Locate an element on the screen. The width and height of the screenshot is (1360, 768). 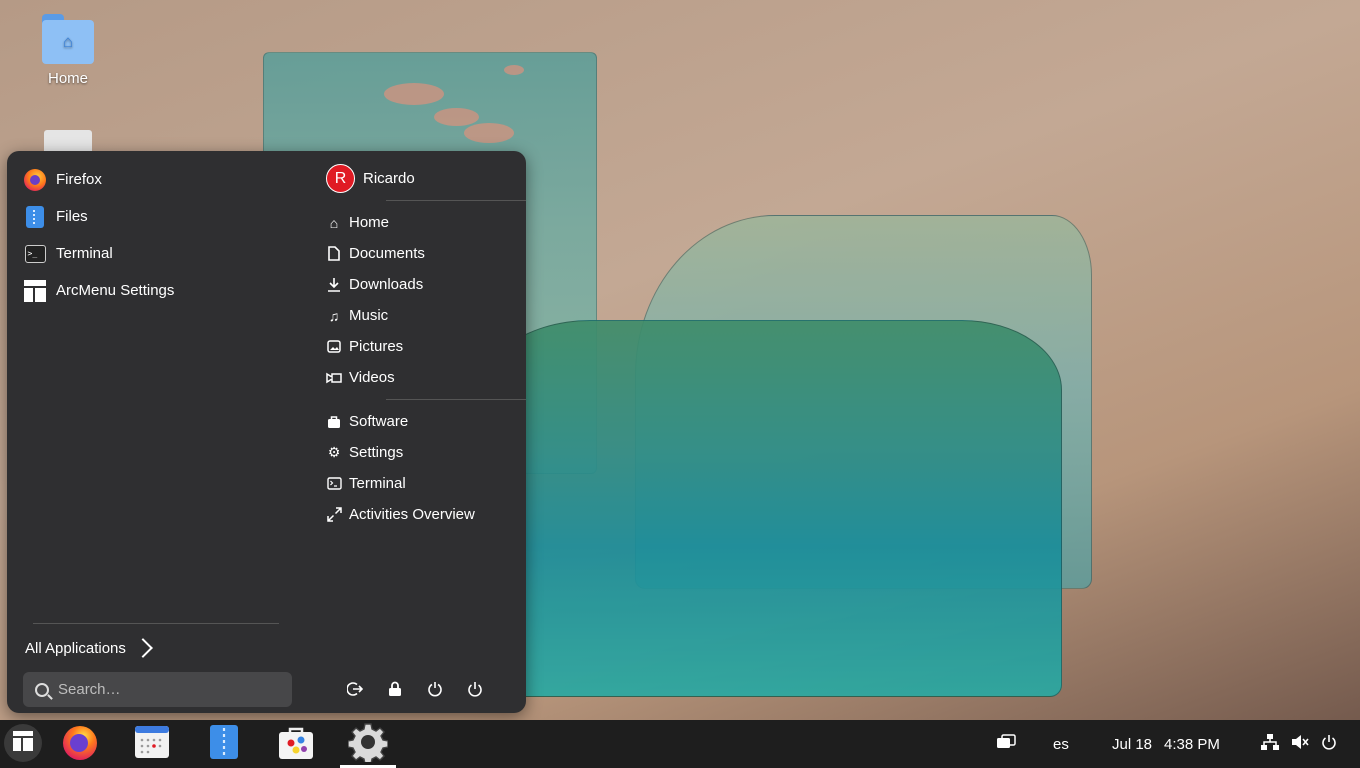
system-item-activities-overview: Activities Overview is located at coordinates (421, 514).